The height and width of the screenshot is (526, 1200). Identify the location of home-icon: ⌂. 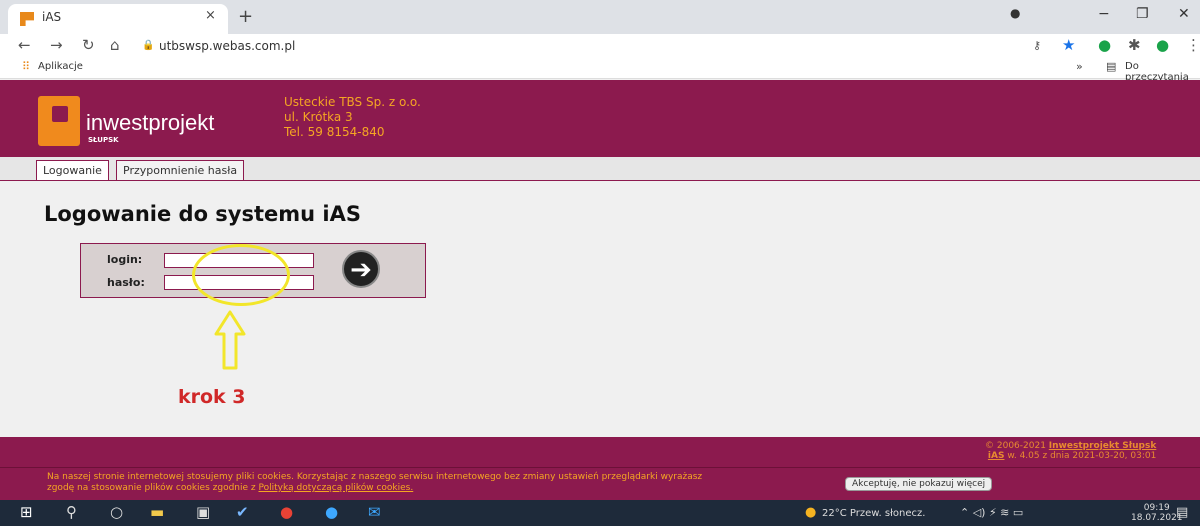
(115, 45).